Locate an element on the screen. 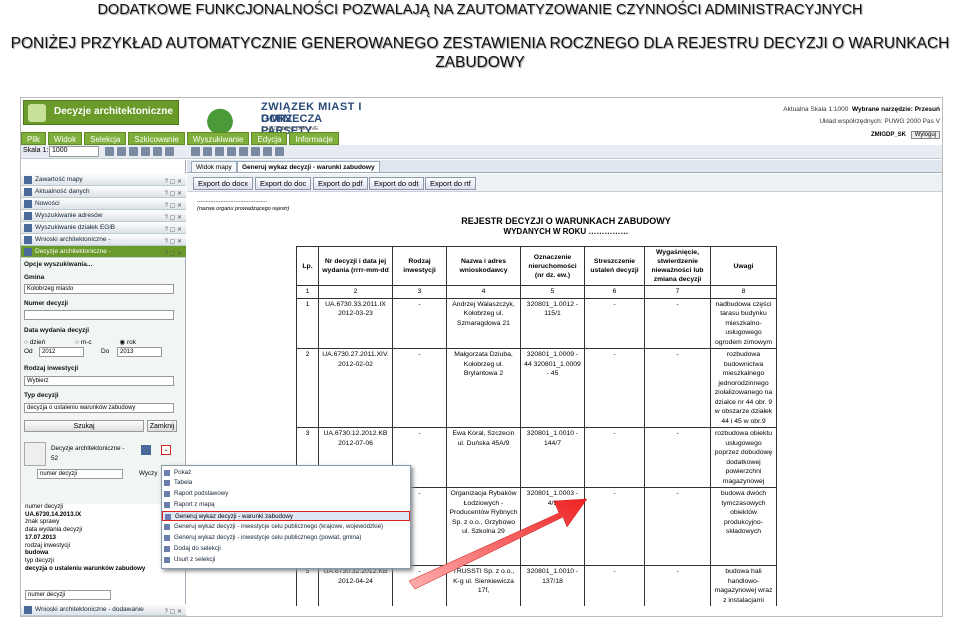 Image resolution: width=960 pixels, height=617 pixels. col-header: Oznaczenie nieruchomości (nr dz. ew.) is located at coordinates (552, 266).